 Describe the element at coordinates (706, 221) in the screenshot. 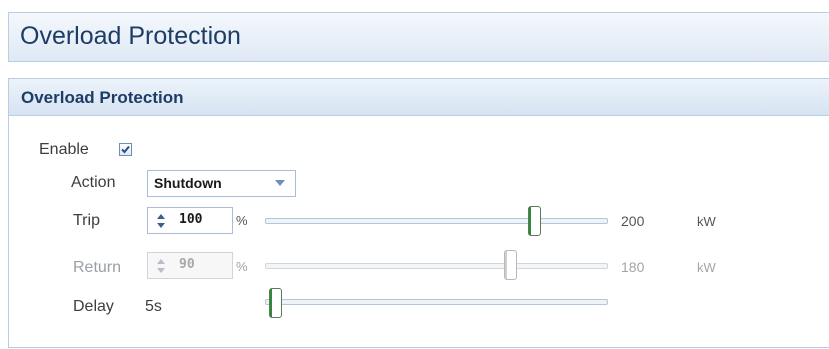

I see `trip-unit: kW` at that location.